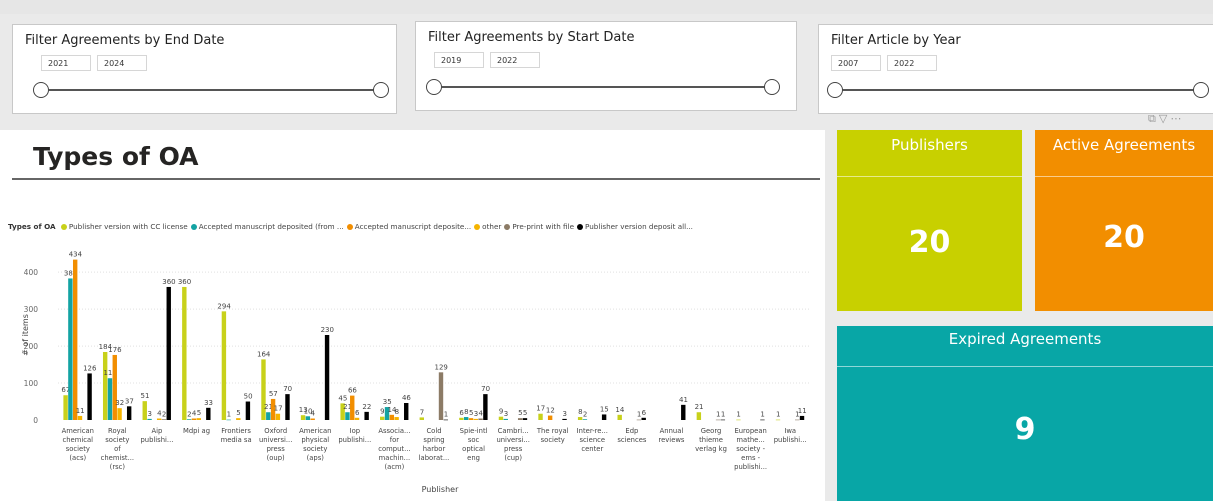  Describe the element at coordinates (125, 40) in the screenshot. I see `filter-end-date-title: Filter Agreements by End Date` at that location.